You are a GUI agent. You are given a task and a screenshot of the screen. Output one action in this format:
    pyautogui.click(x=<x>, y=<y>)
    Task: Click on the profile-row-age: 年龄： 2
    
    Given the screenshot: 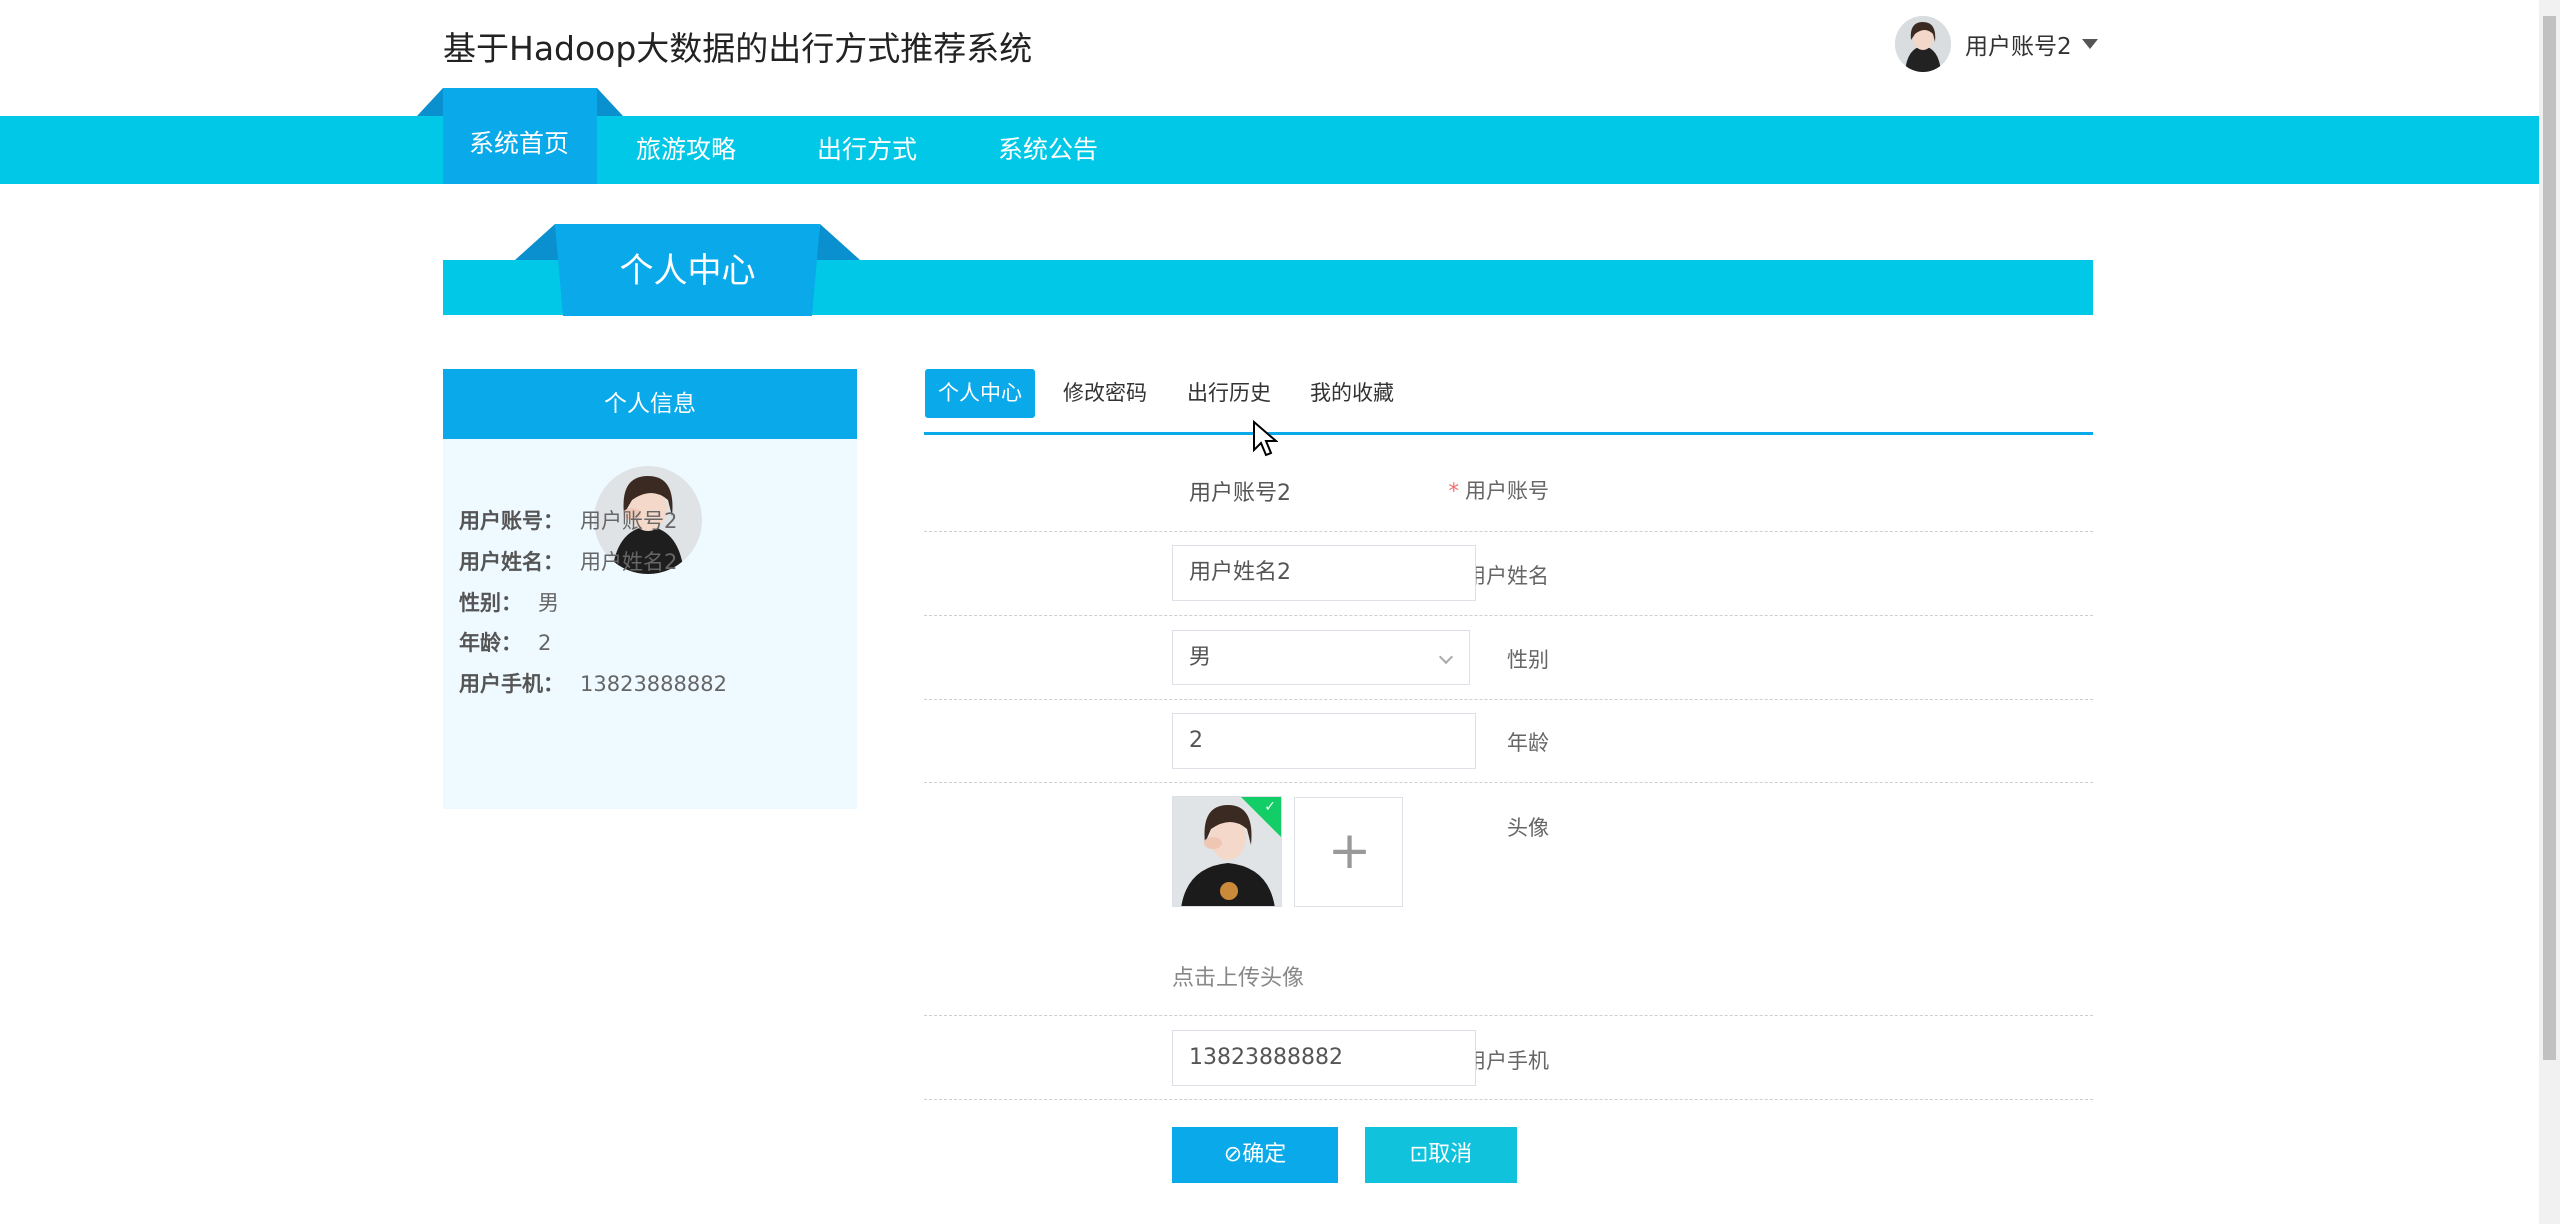 What is the action you would take?
    pyautogui.click(x=505, y=643)
    